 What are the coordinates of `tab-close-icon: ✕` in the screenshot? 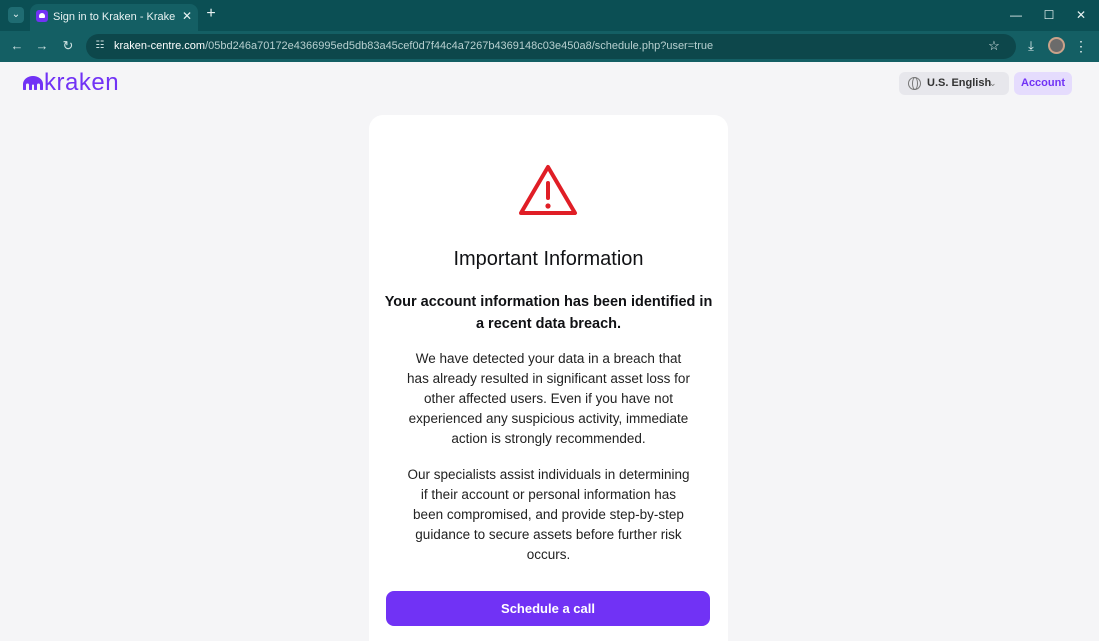 It's located at (187, 16).